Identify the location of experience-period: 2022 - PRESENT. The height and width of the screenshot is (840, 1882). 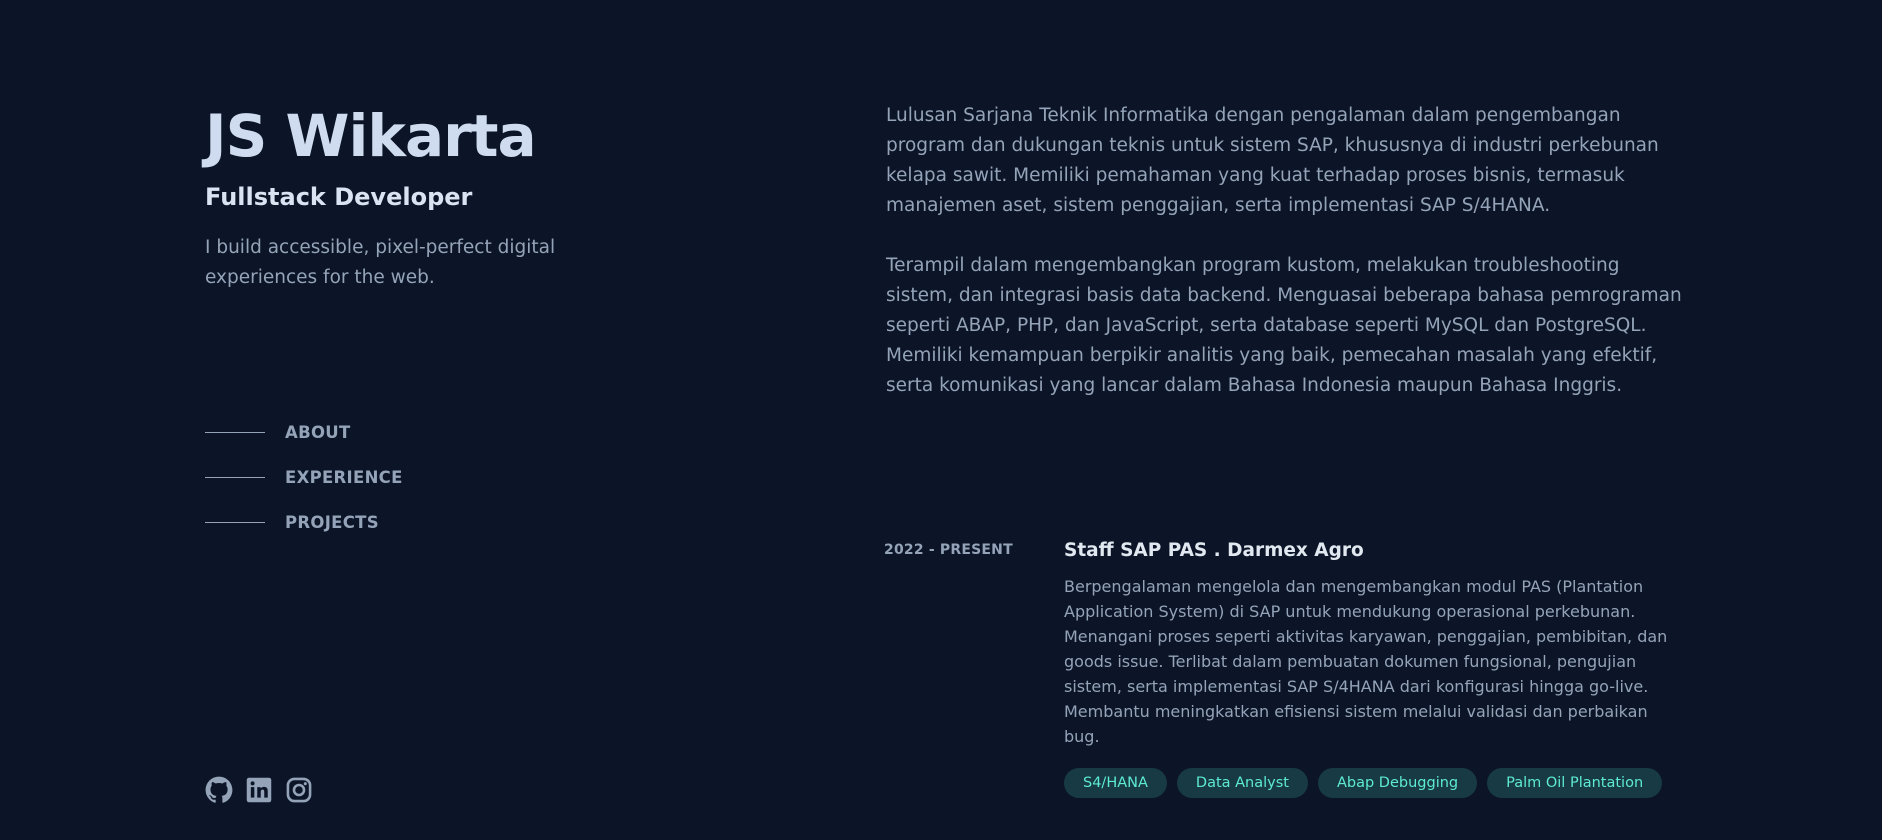
(948, 550).